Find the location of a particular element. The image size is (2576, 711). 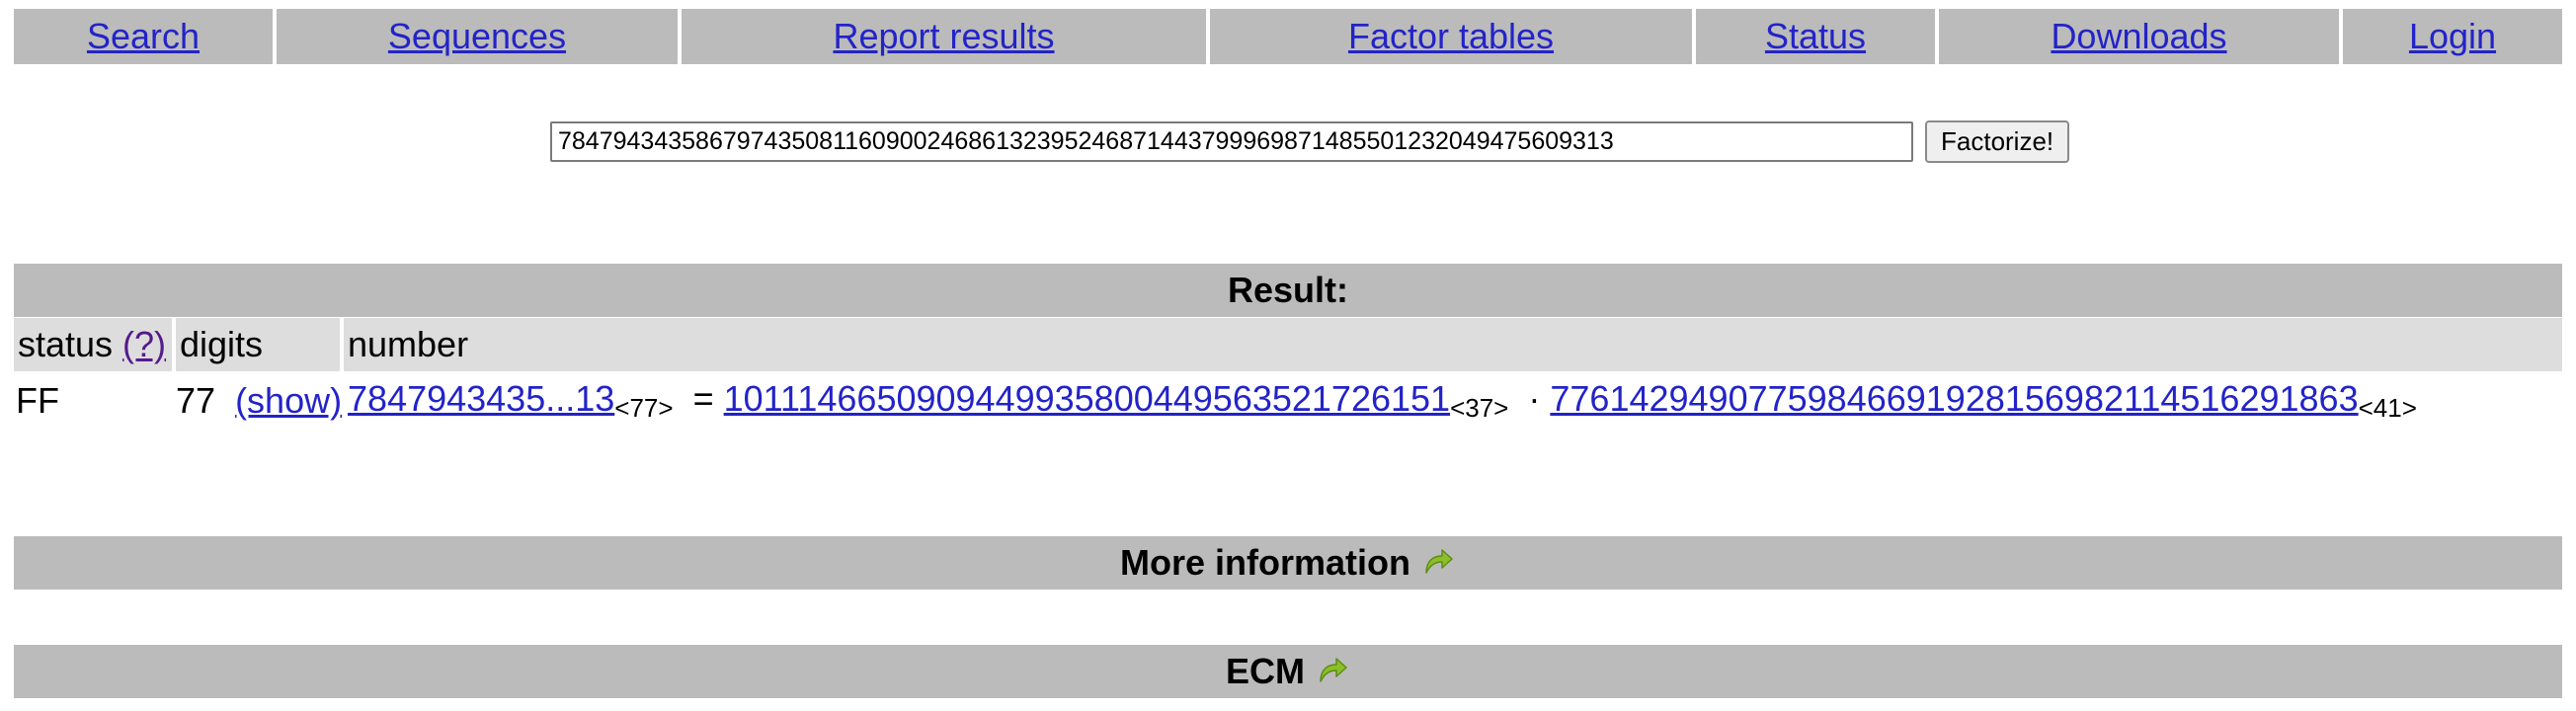

more-information-header: More information is located at coordinates (1288, 563).